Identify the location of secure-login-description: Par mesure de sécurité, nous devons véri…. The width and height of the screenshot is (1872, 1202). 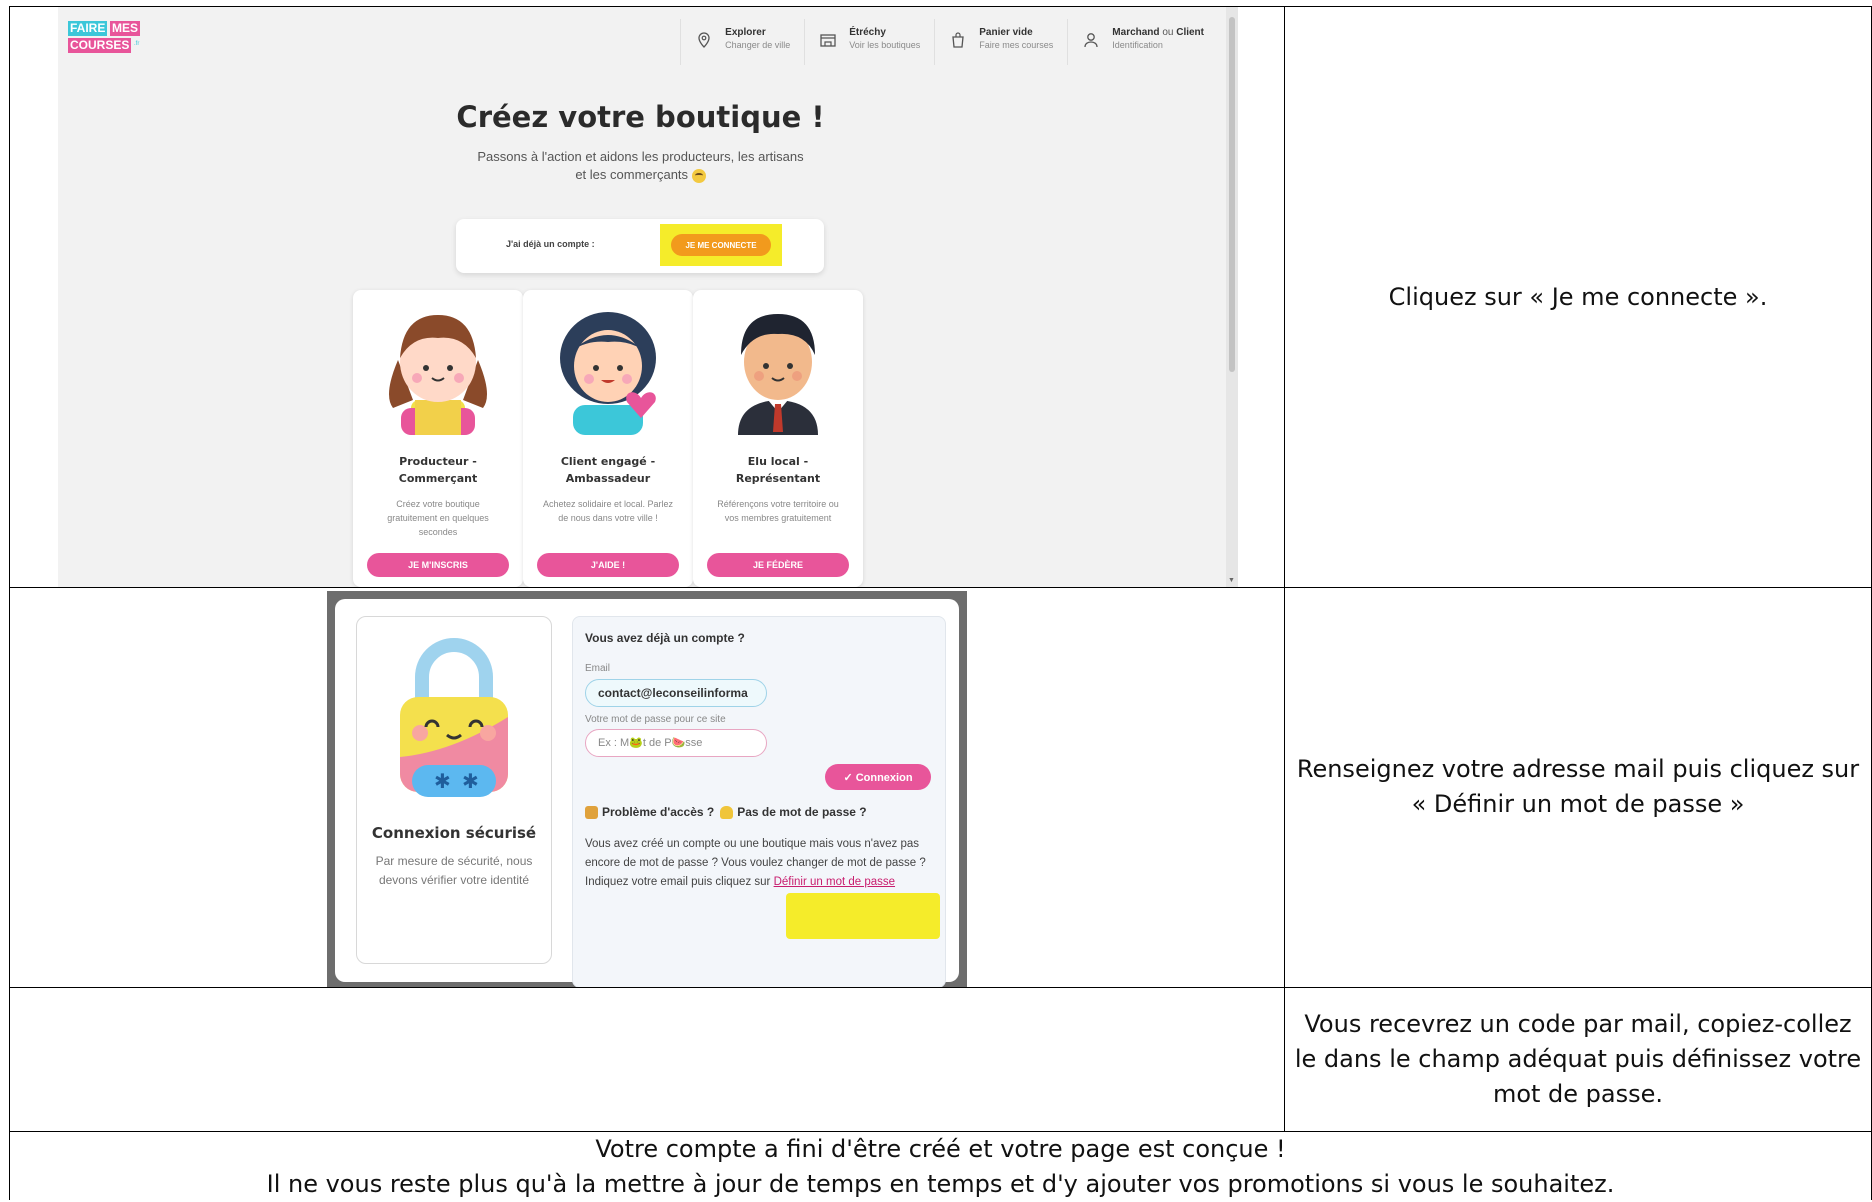
(454, 870).